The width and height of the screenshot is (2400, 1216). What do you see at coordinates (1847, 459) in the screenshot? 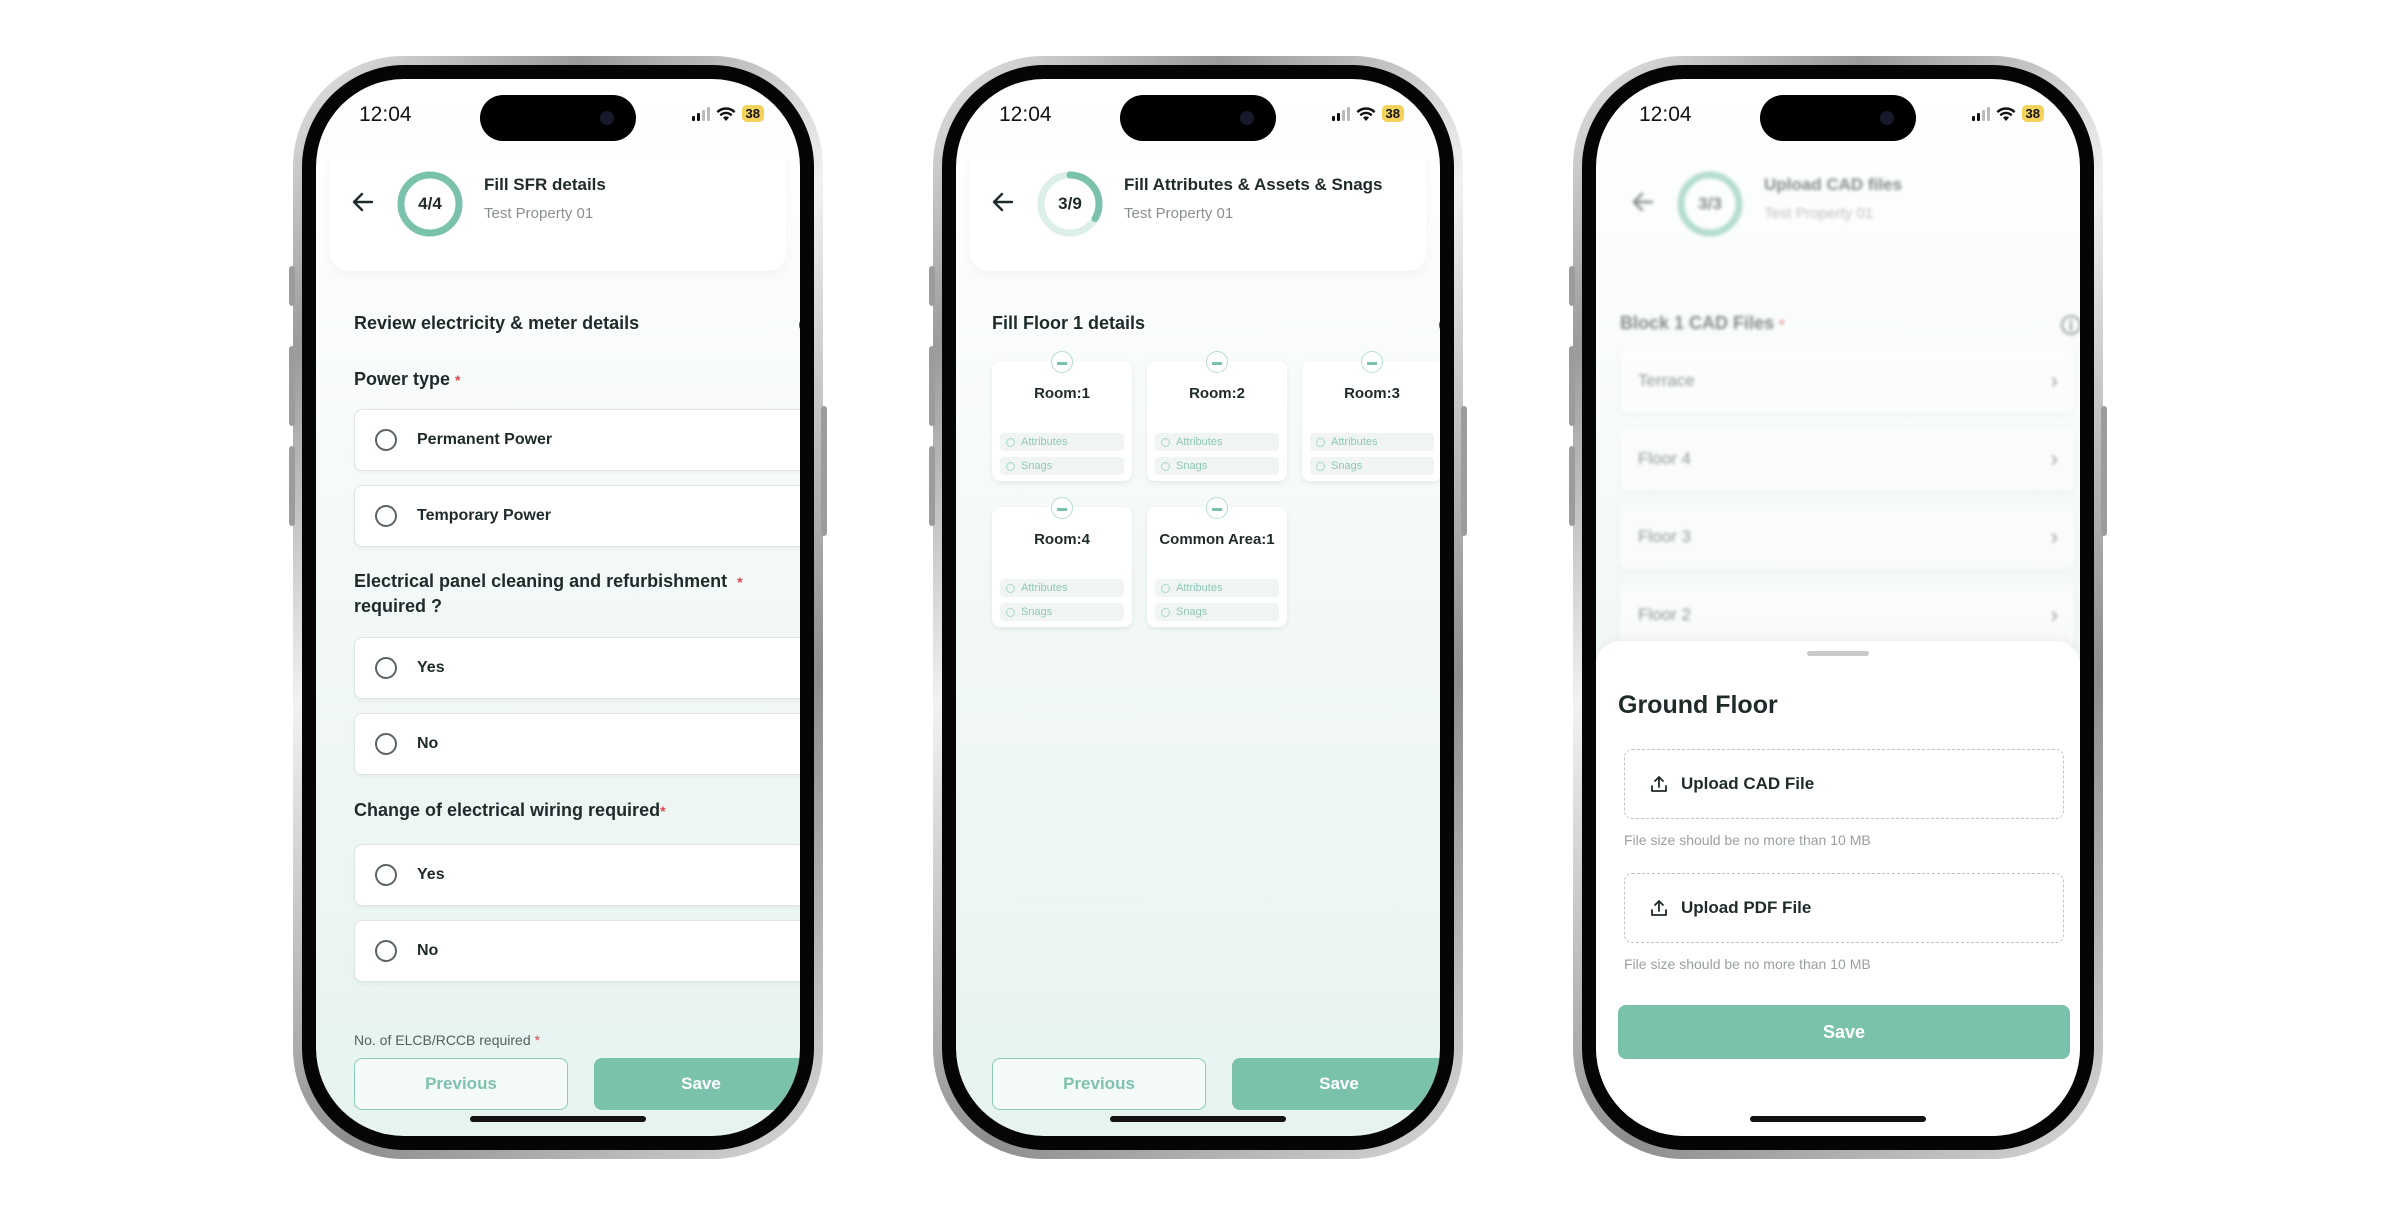
I see `floor-item-floor-4: Floor 4 ›` at bounding box center [1847, 459].